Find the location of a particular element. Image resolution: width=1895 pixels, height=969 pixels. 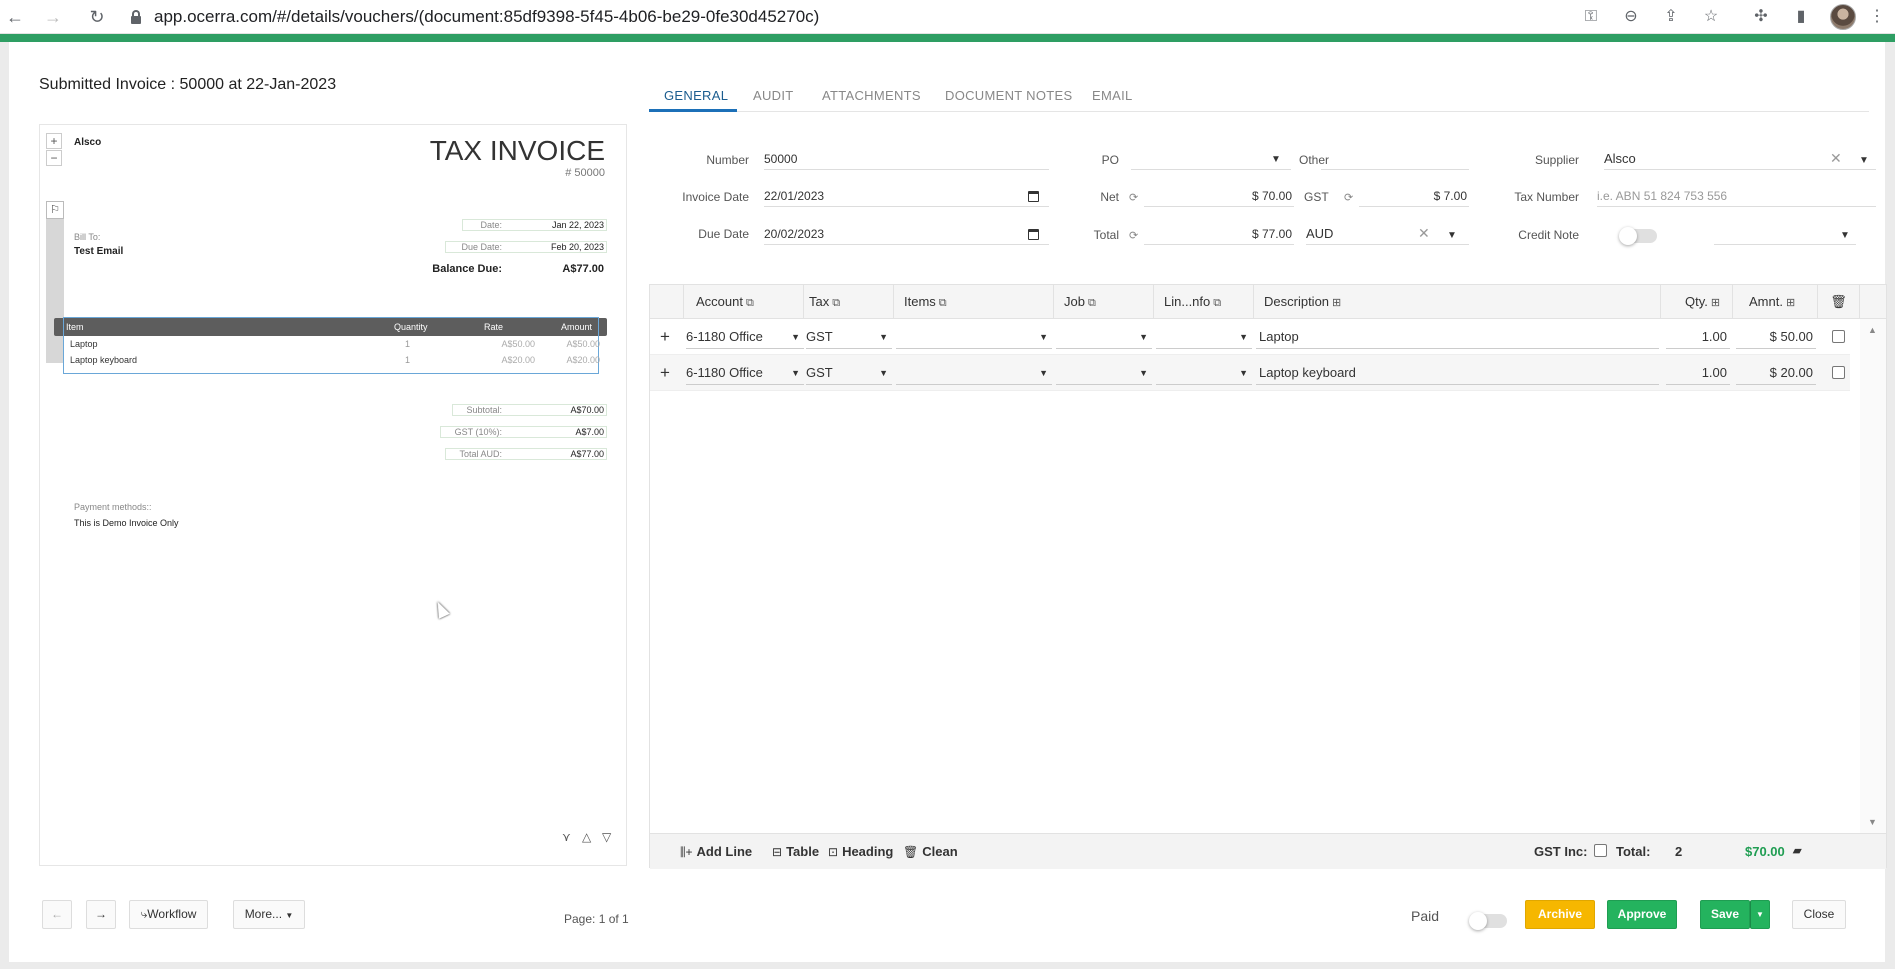

col-job-header: Job ⧉ is located at coordinates (1104, 302).